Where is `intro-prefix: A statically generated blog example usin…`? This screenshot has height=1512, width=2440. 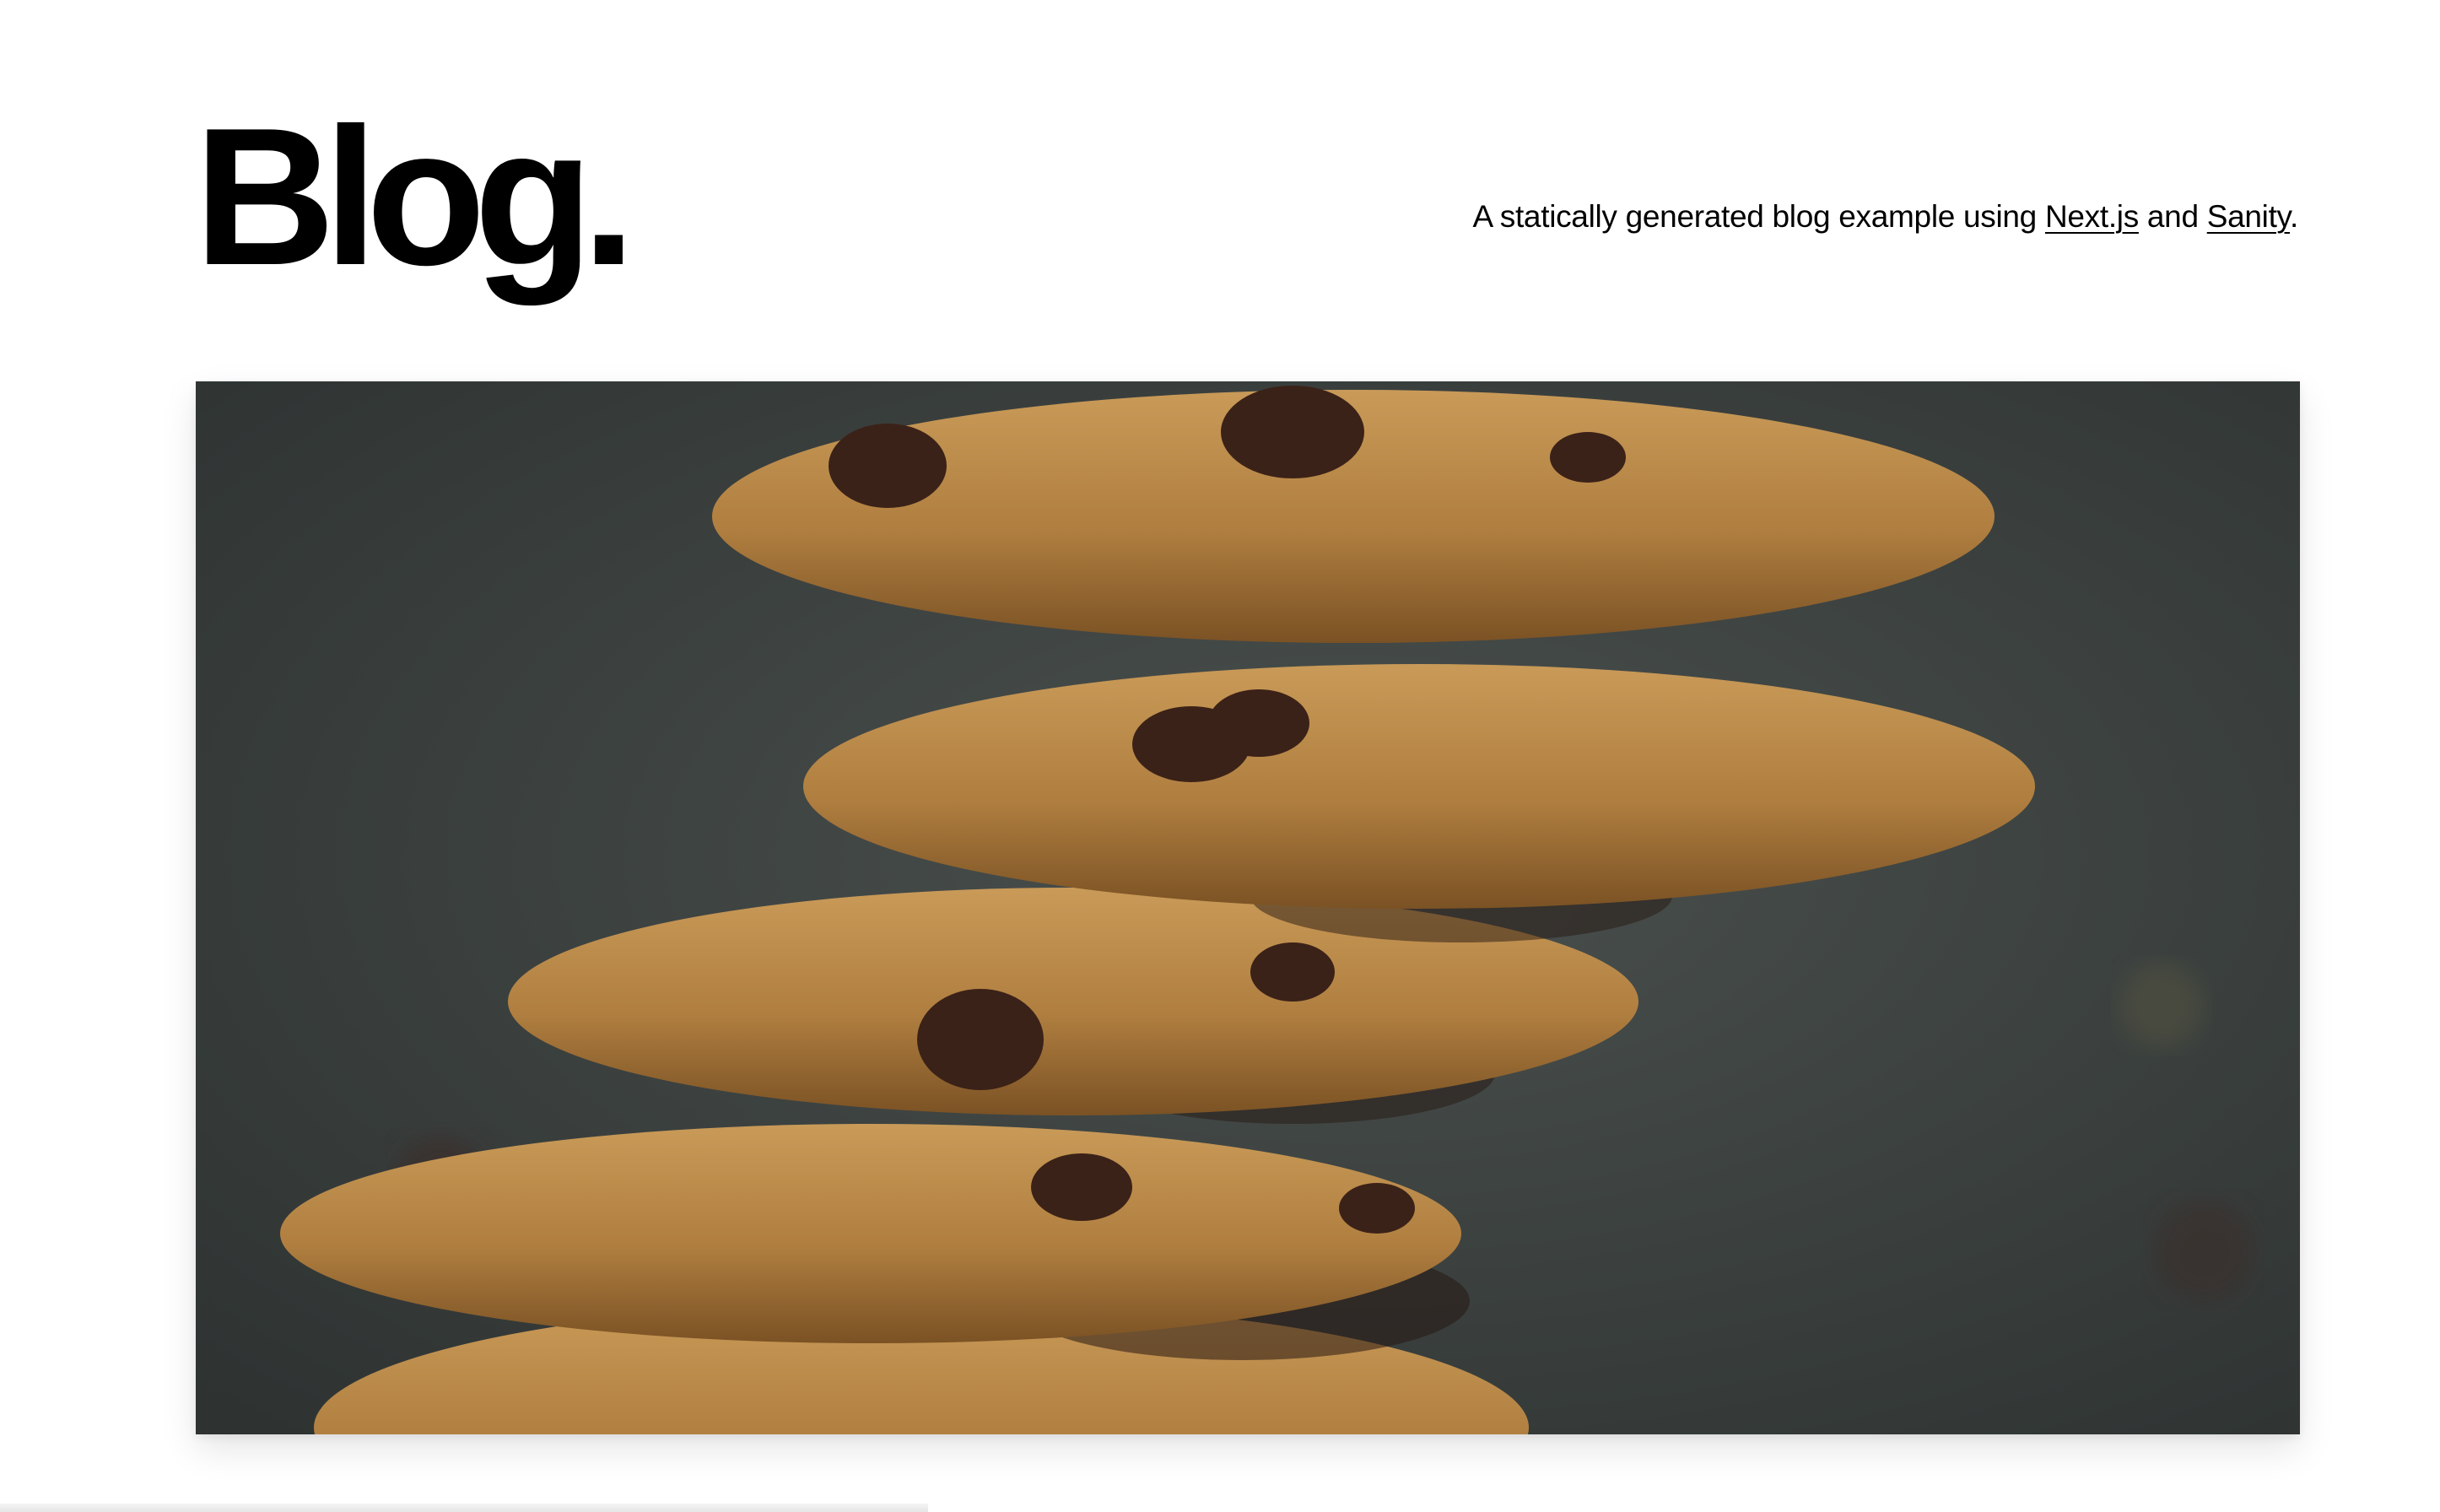
intro-prefix: A statically generated blog example usin… is located at coordinates (1758, 216).